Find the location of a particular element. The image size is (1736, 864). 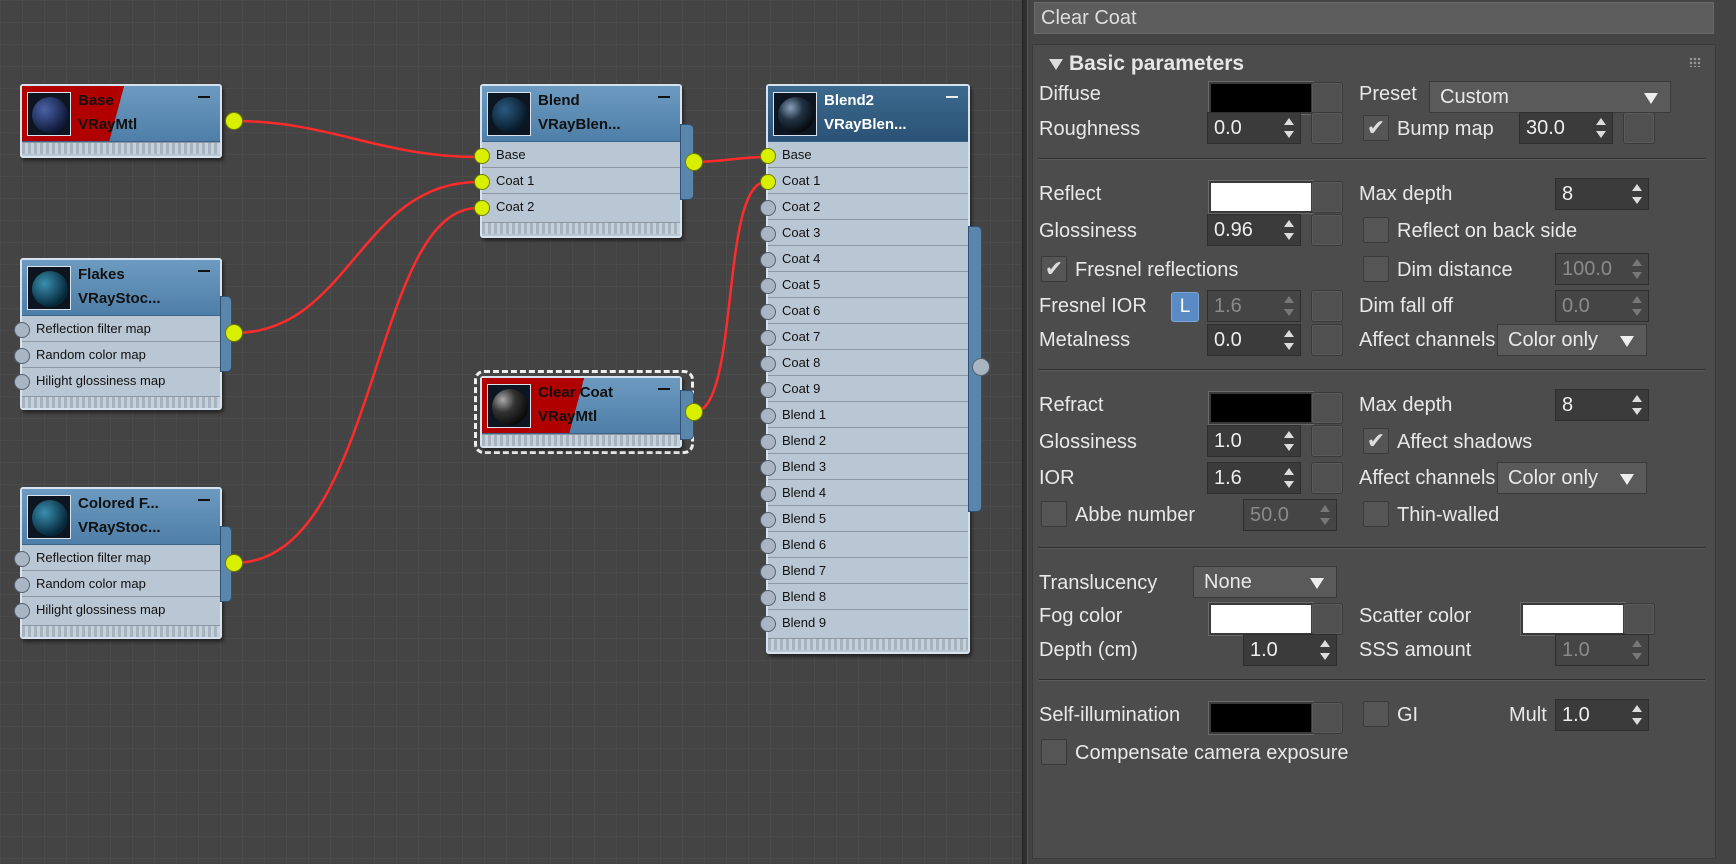

bump-map-checkbox: ✔ is located at coordinates (1376, 128).